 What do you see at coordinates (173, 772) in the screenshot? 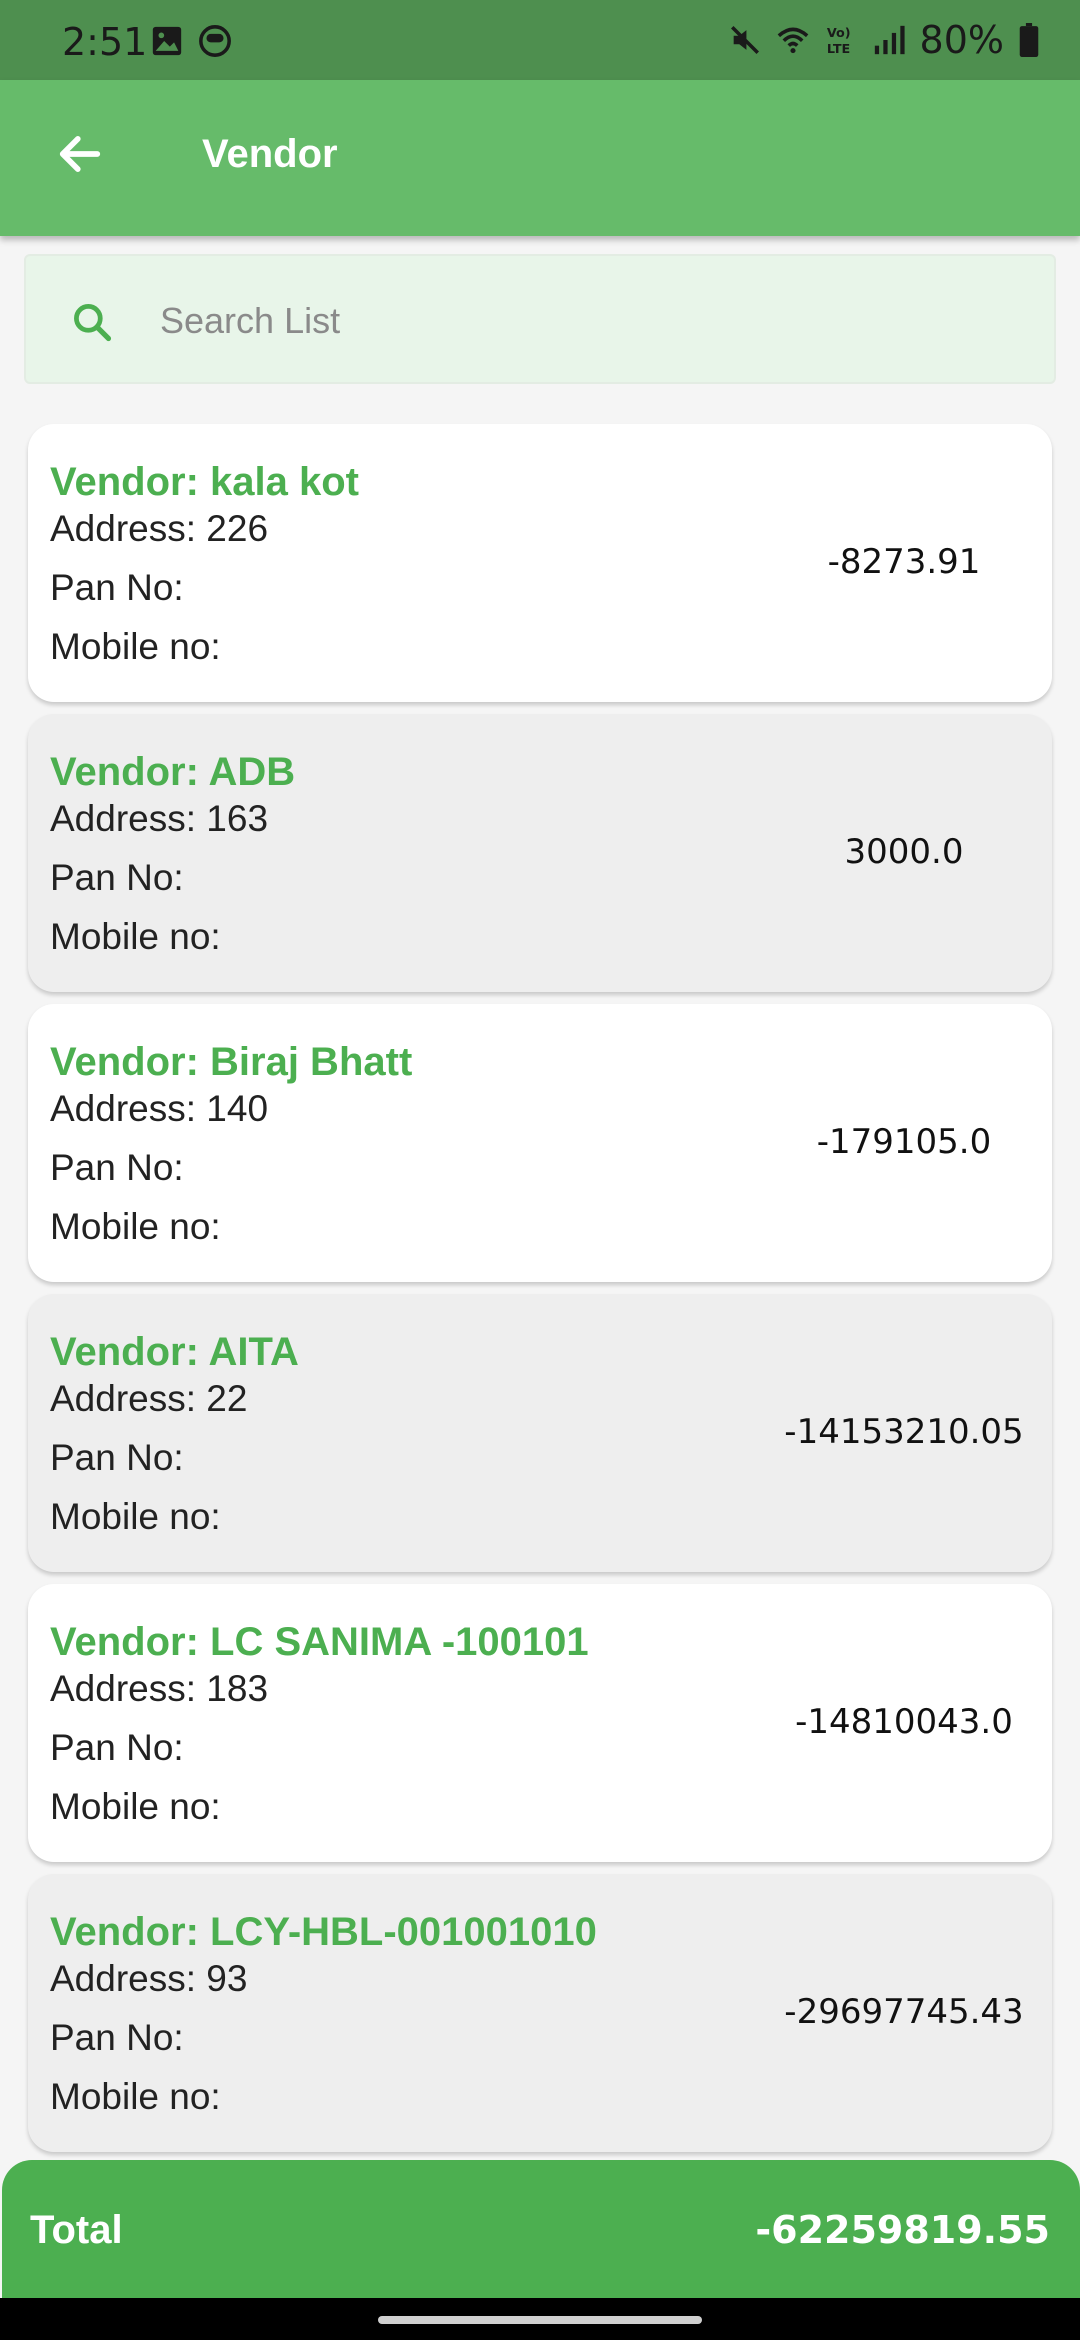
I see `vendor-name: Vendor: ADB` at bounding box center [173, 772].